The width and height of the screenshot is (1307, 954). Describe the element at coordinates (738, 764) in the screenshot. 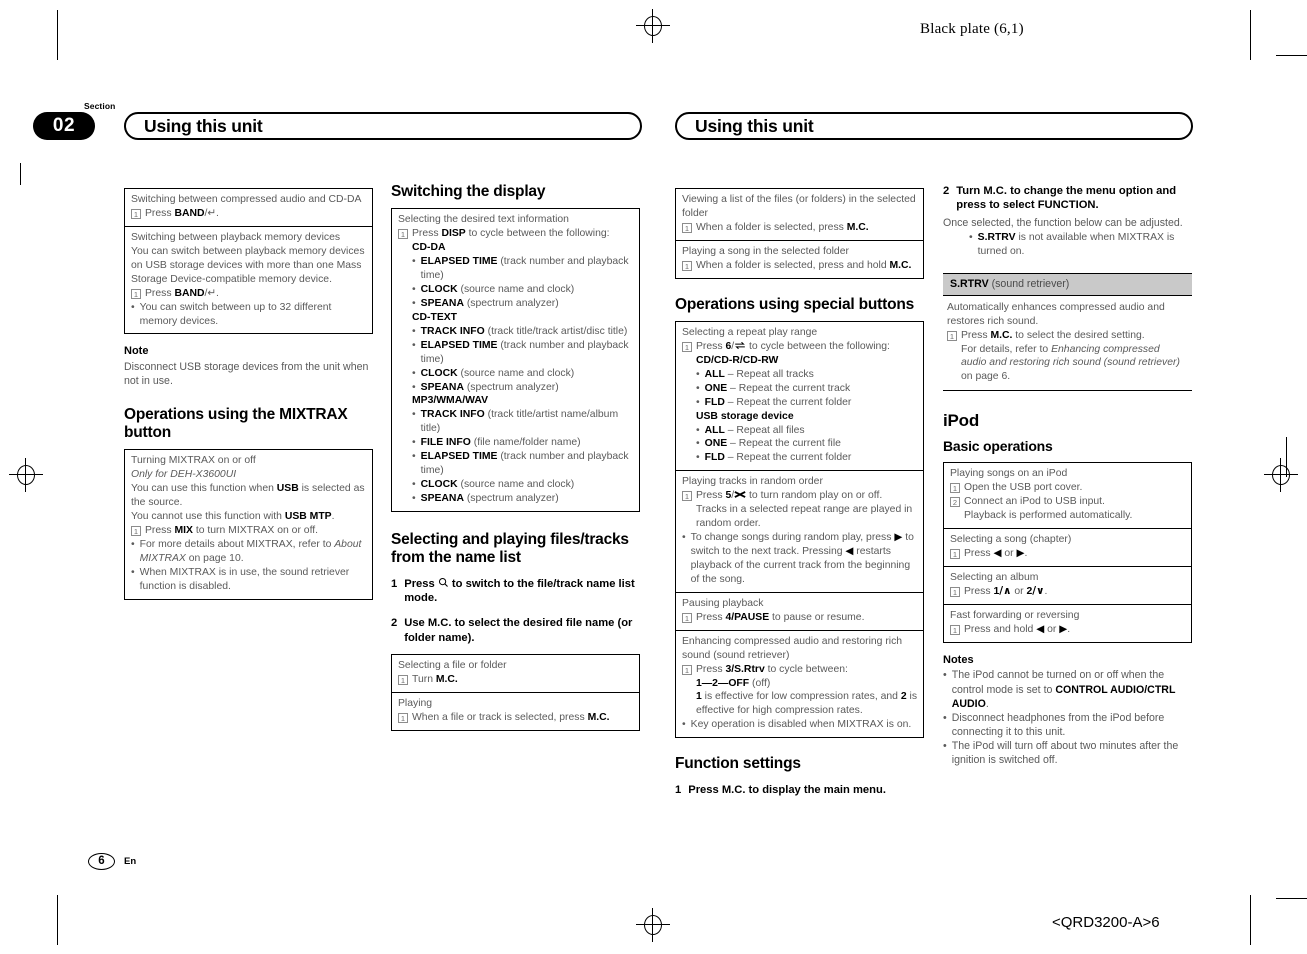

I see `heading-function-settings: Function settings` at that location.